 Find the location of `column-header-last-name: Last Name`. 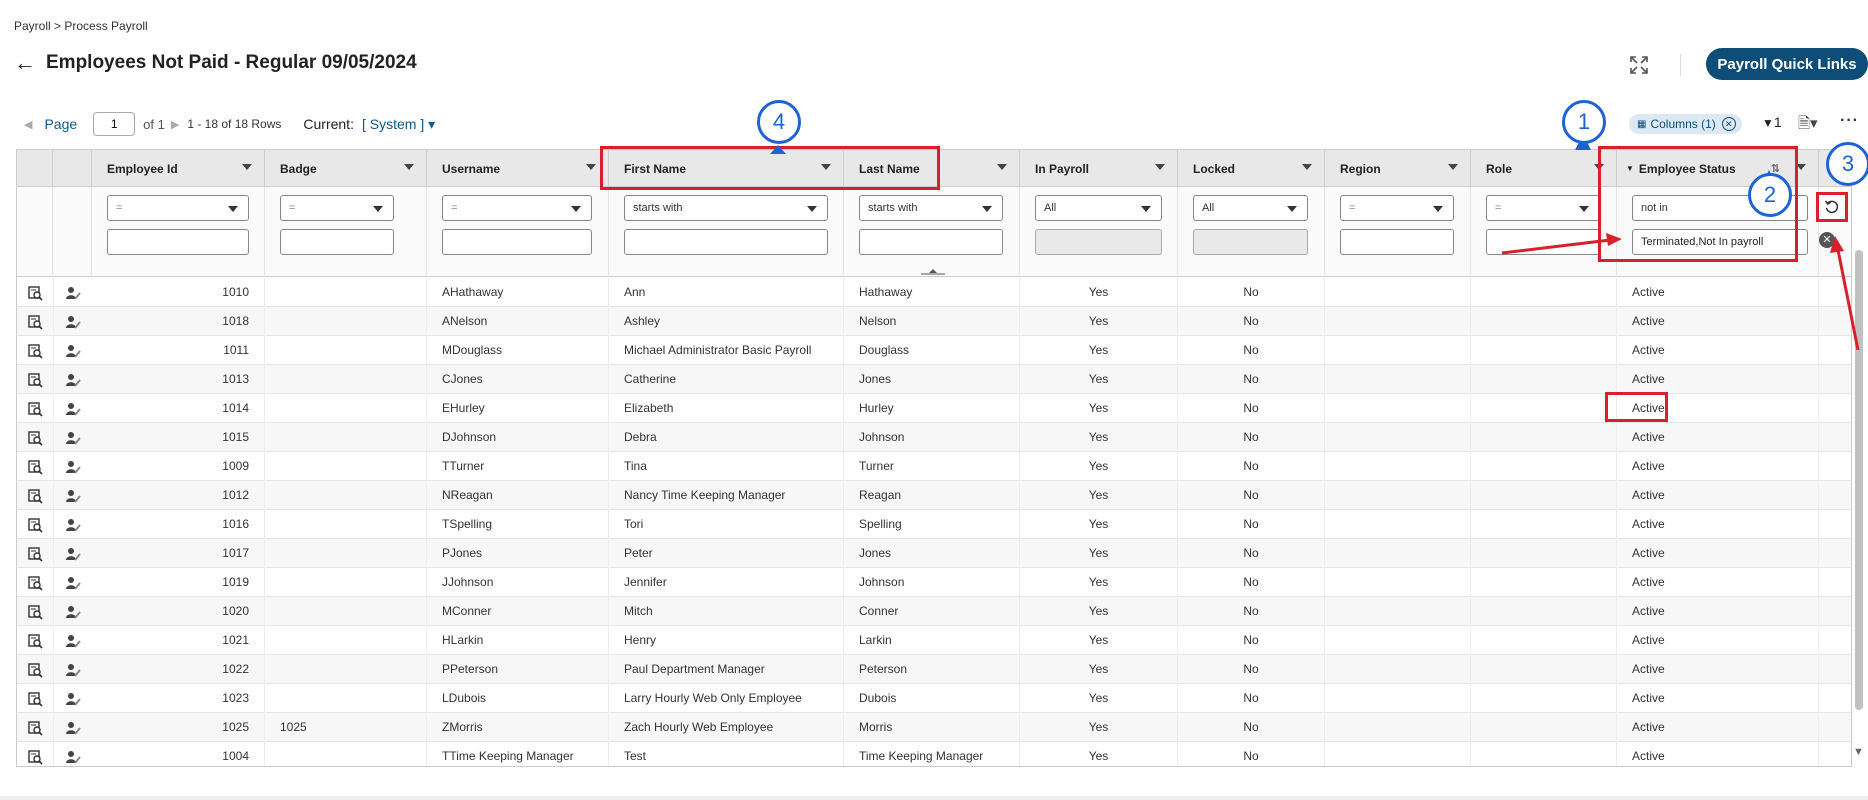

column-header-last-name: Last Name is located at coordinates (932, 168).